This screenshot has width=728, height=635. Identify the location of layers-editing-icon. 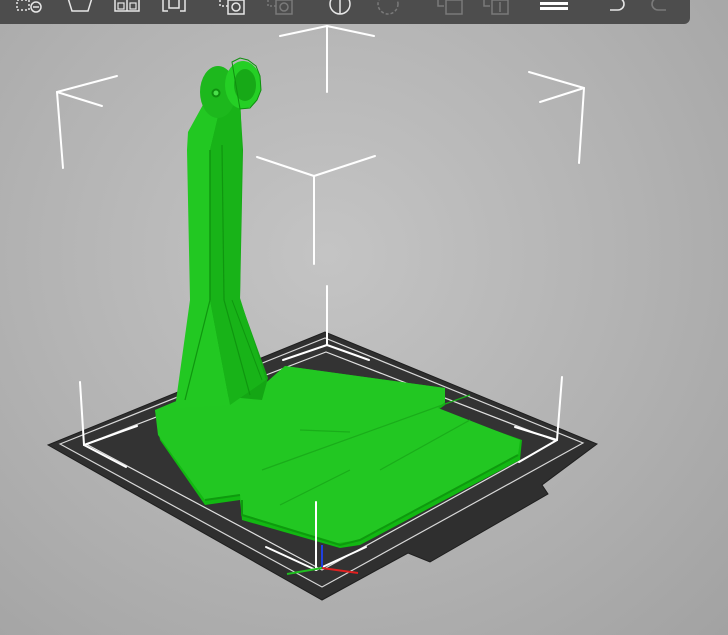
(450, 9).